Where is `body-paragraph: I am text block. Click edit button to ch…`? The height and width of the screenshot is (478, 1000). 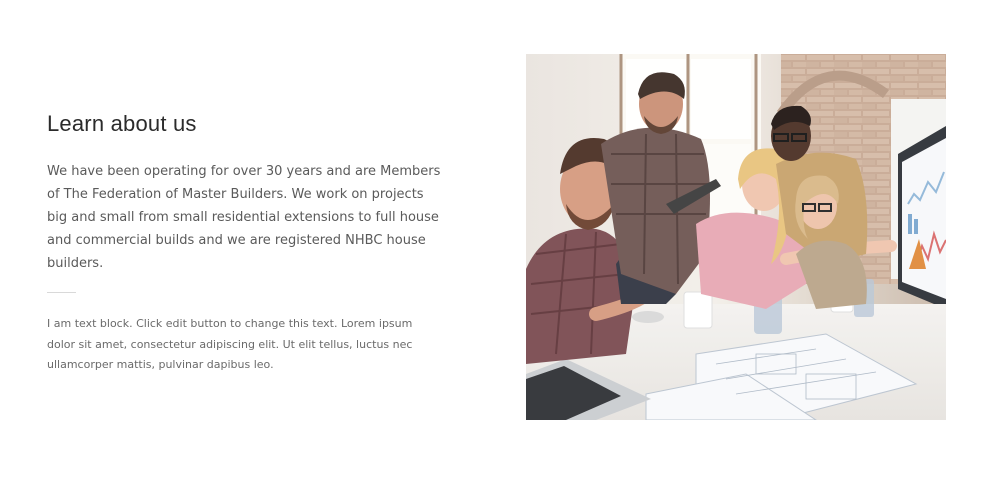 body-paragraph: I am text block. Click edit button to ch… is located at coordinates (230, 344).